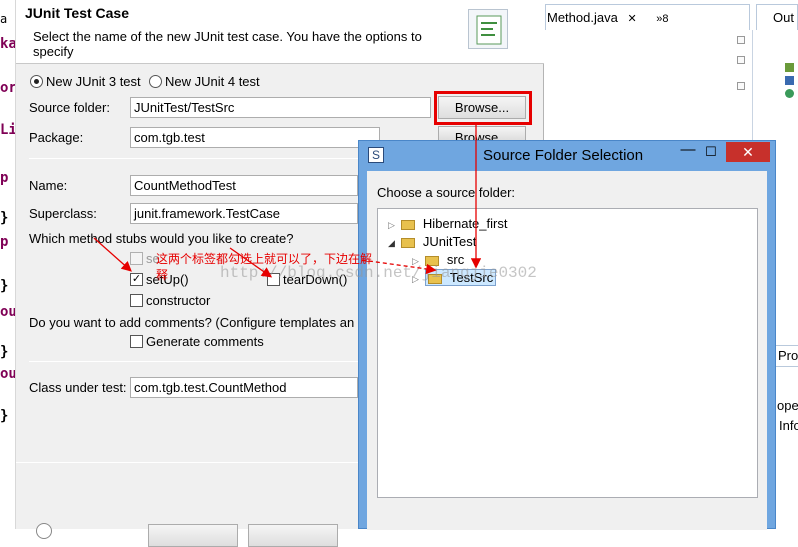 This screenshot has width=798, height=547. Describe the element at coordinates (112, 254) in the screenshot. I see `arrow-to-setup` at that location.